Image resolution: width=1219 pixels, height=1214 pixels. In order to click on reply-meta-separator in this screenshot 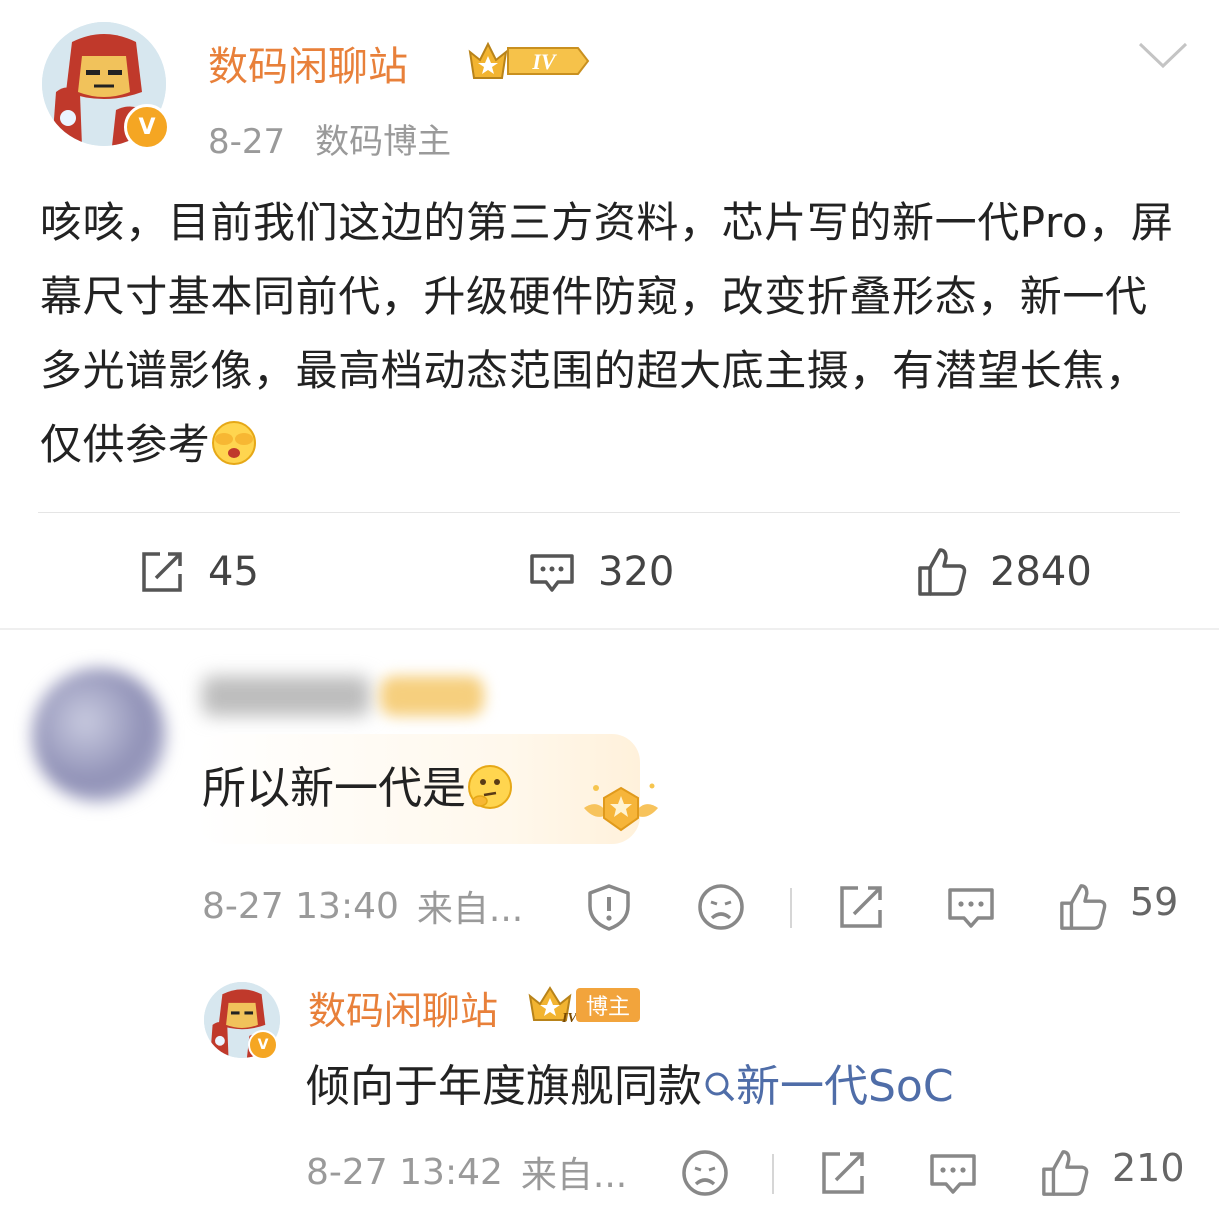, I will do `click(773, 1174)`.